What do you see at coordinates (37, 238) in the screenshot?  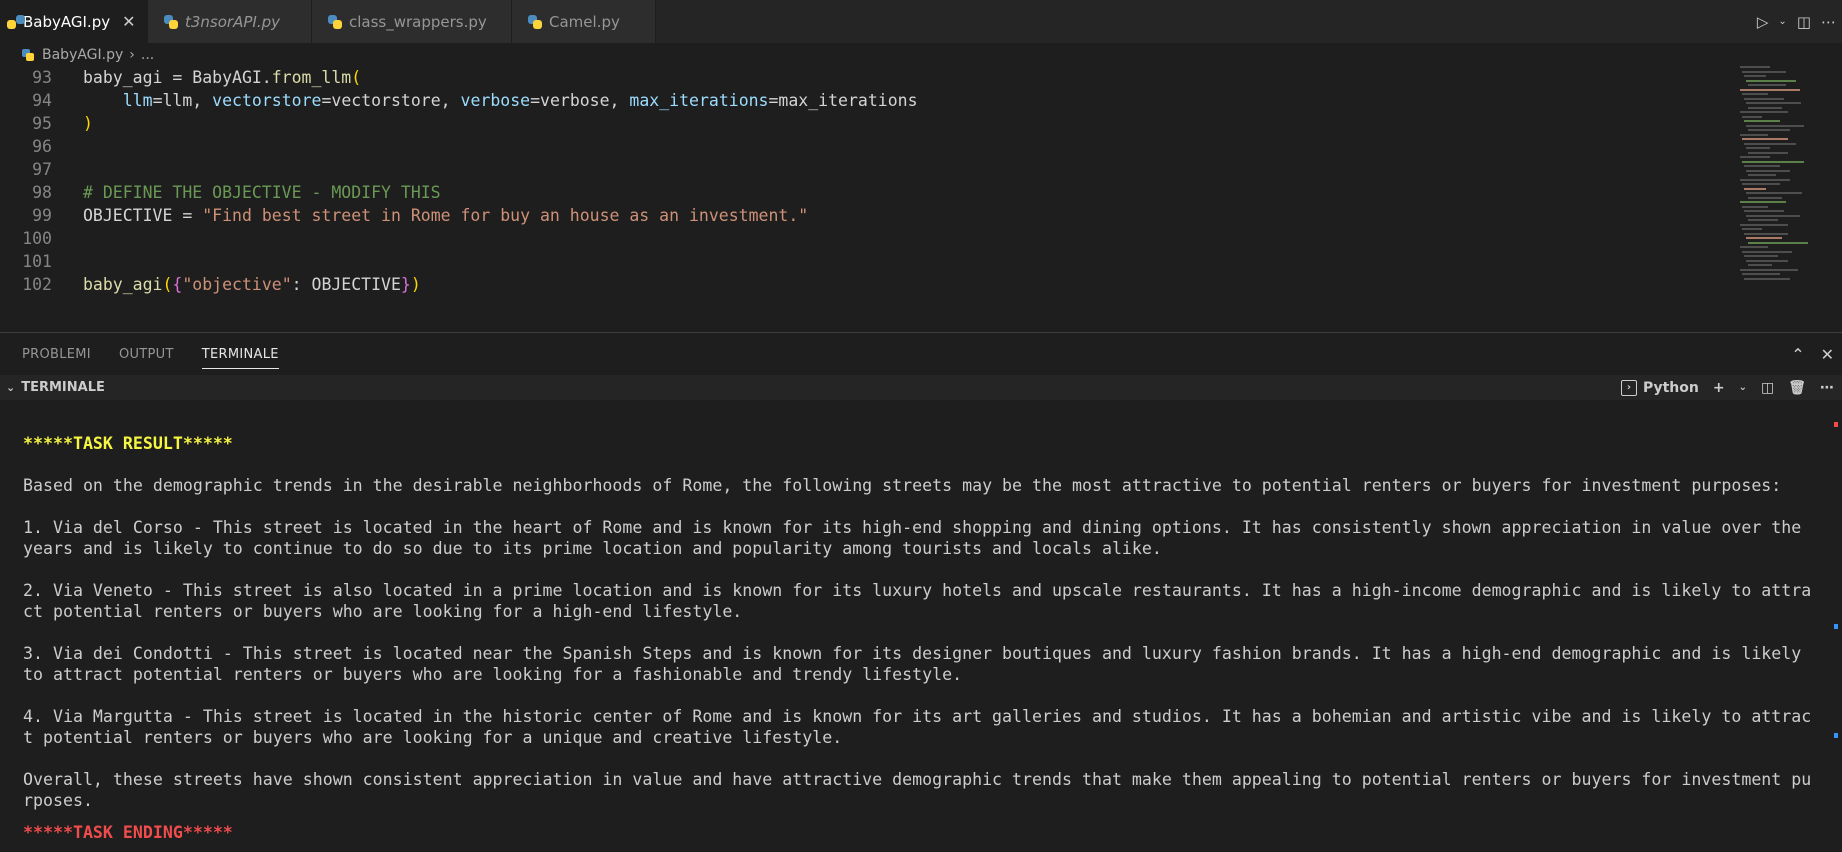 I see `line-number: 100` at bounding box center [37, 238].